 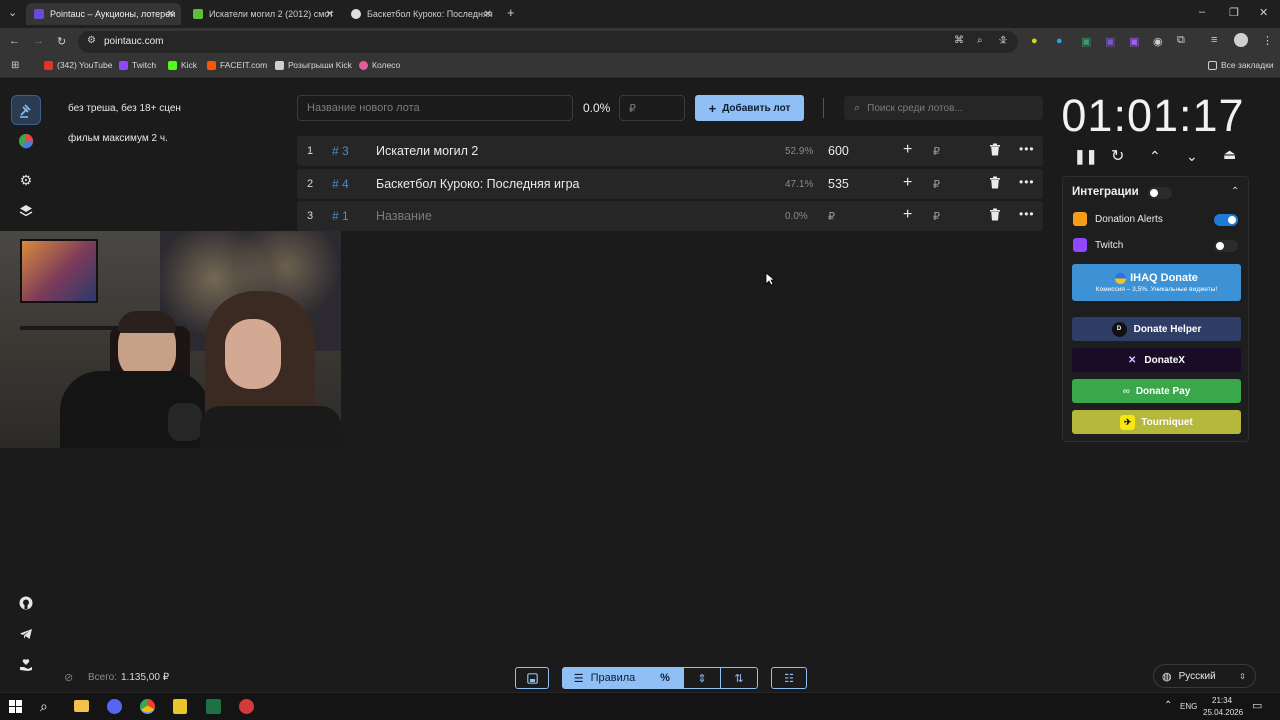 What do you see at coordinates (1134, 41) in the screenshot?
I see `extension-5-icon: ▣` at bounding box center [1134, 41].